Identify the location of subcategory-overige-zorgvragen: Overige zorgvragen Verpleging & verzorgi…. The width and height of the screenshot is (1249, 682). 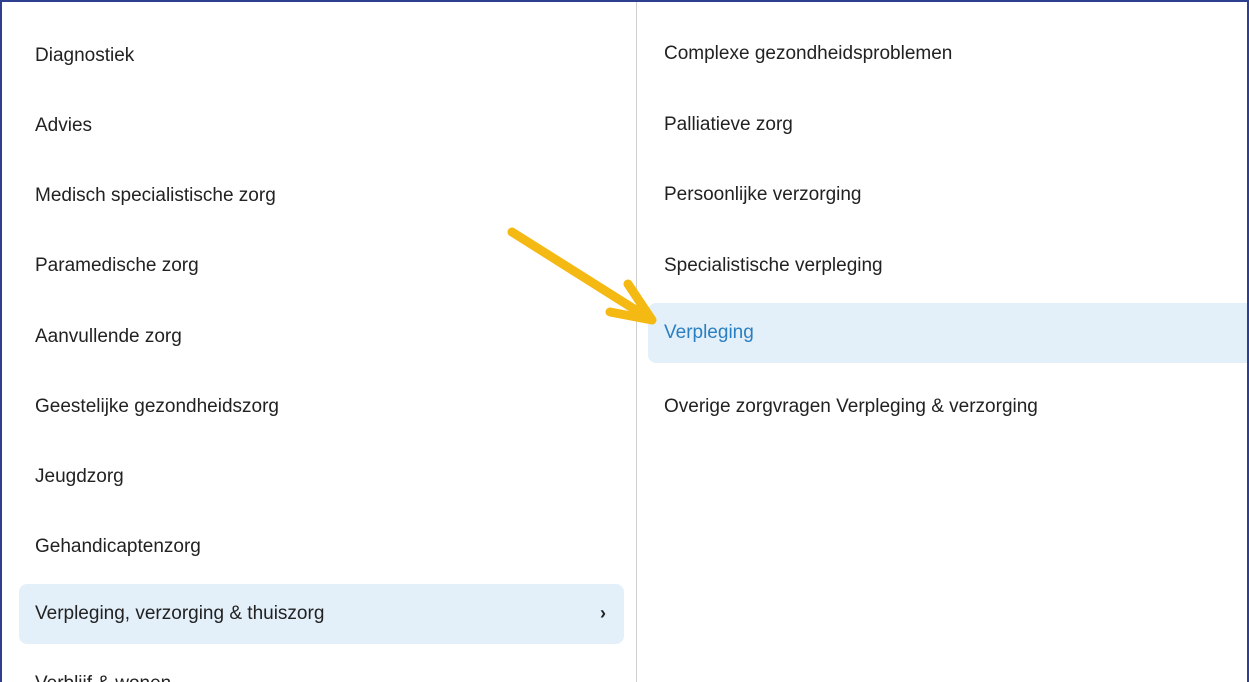
(947, 407).